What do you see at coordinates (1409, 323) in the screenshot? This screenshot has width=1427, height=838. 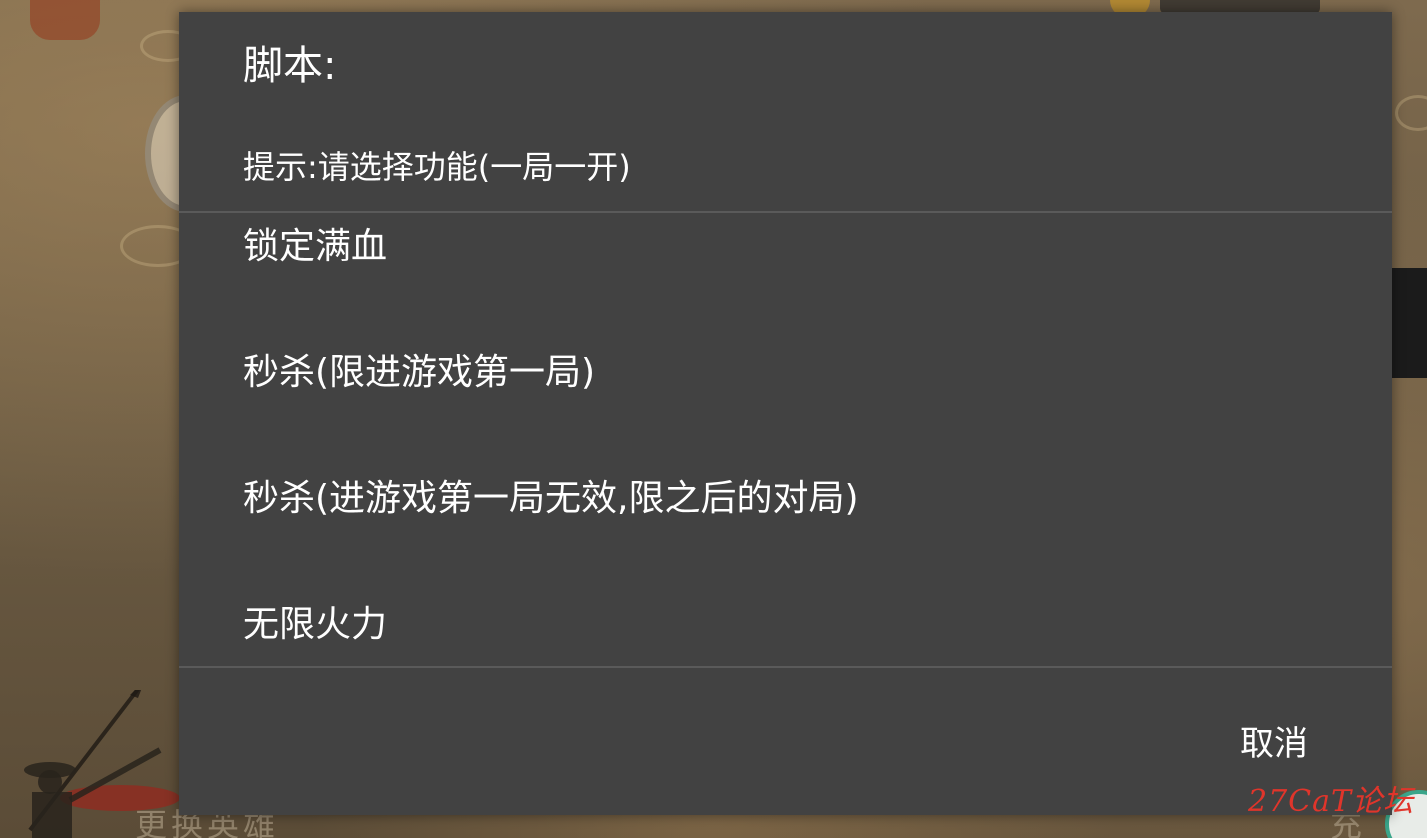 I see `side-panel` at bounding box center [1409, 323].